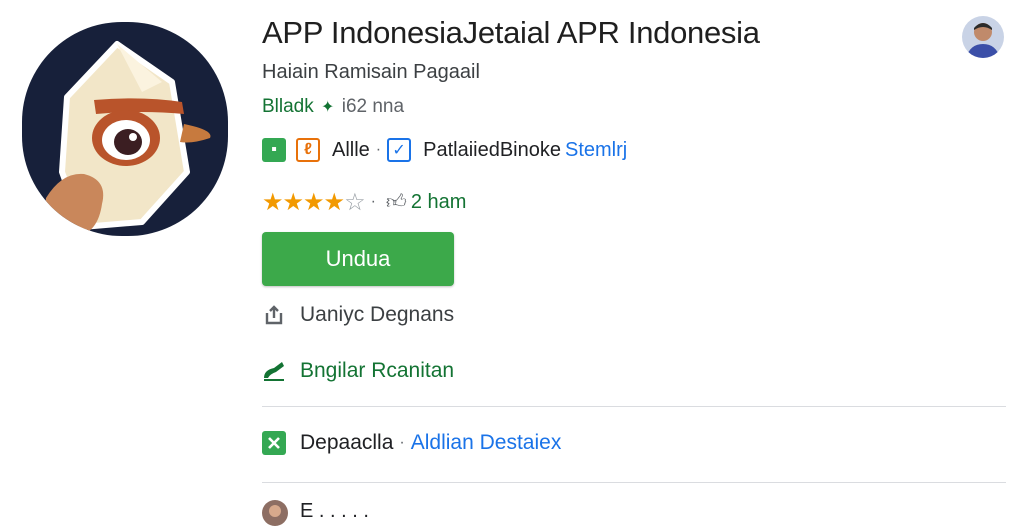  Describe the element at coordinates (530, 149) in the screenshot. I see `content-sublabel: Binoke` at that location.